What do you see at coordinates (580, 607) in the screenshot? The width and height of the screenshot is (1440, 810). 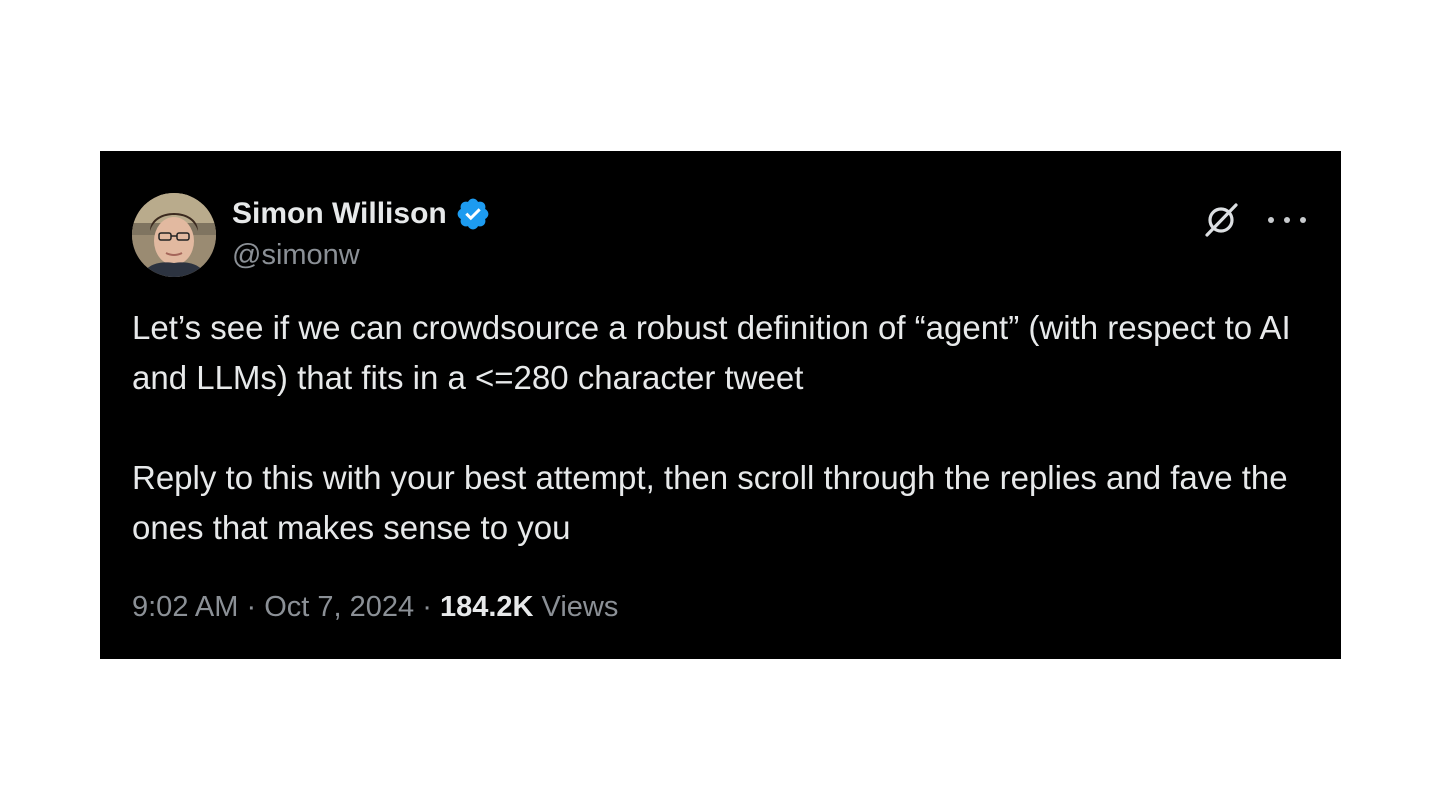 I see `views-label: Views` at bounding box center [580, 607].